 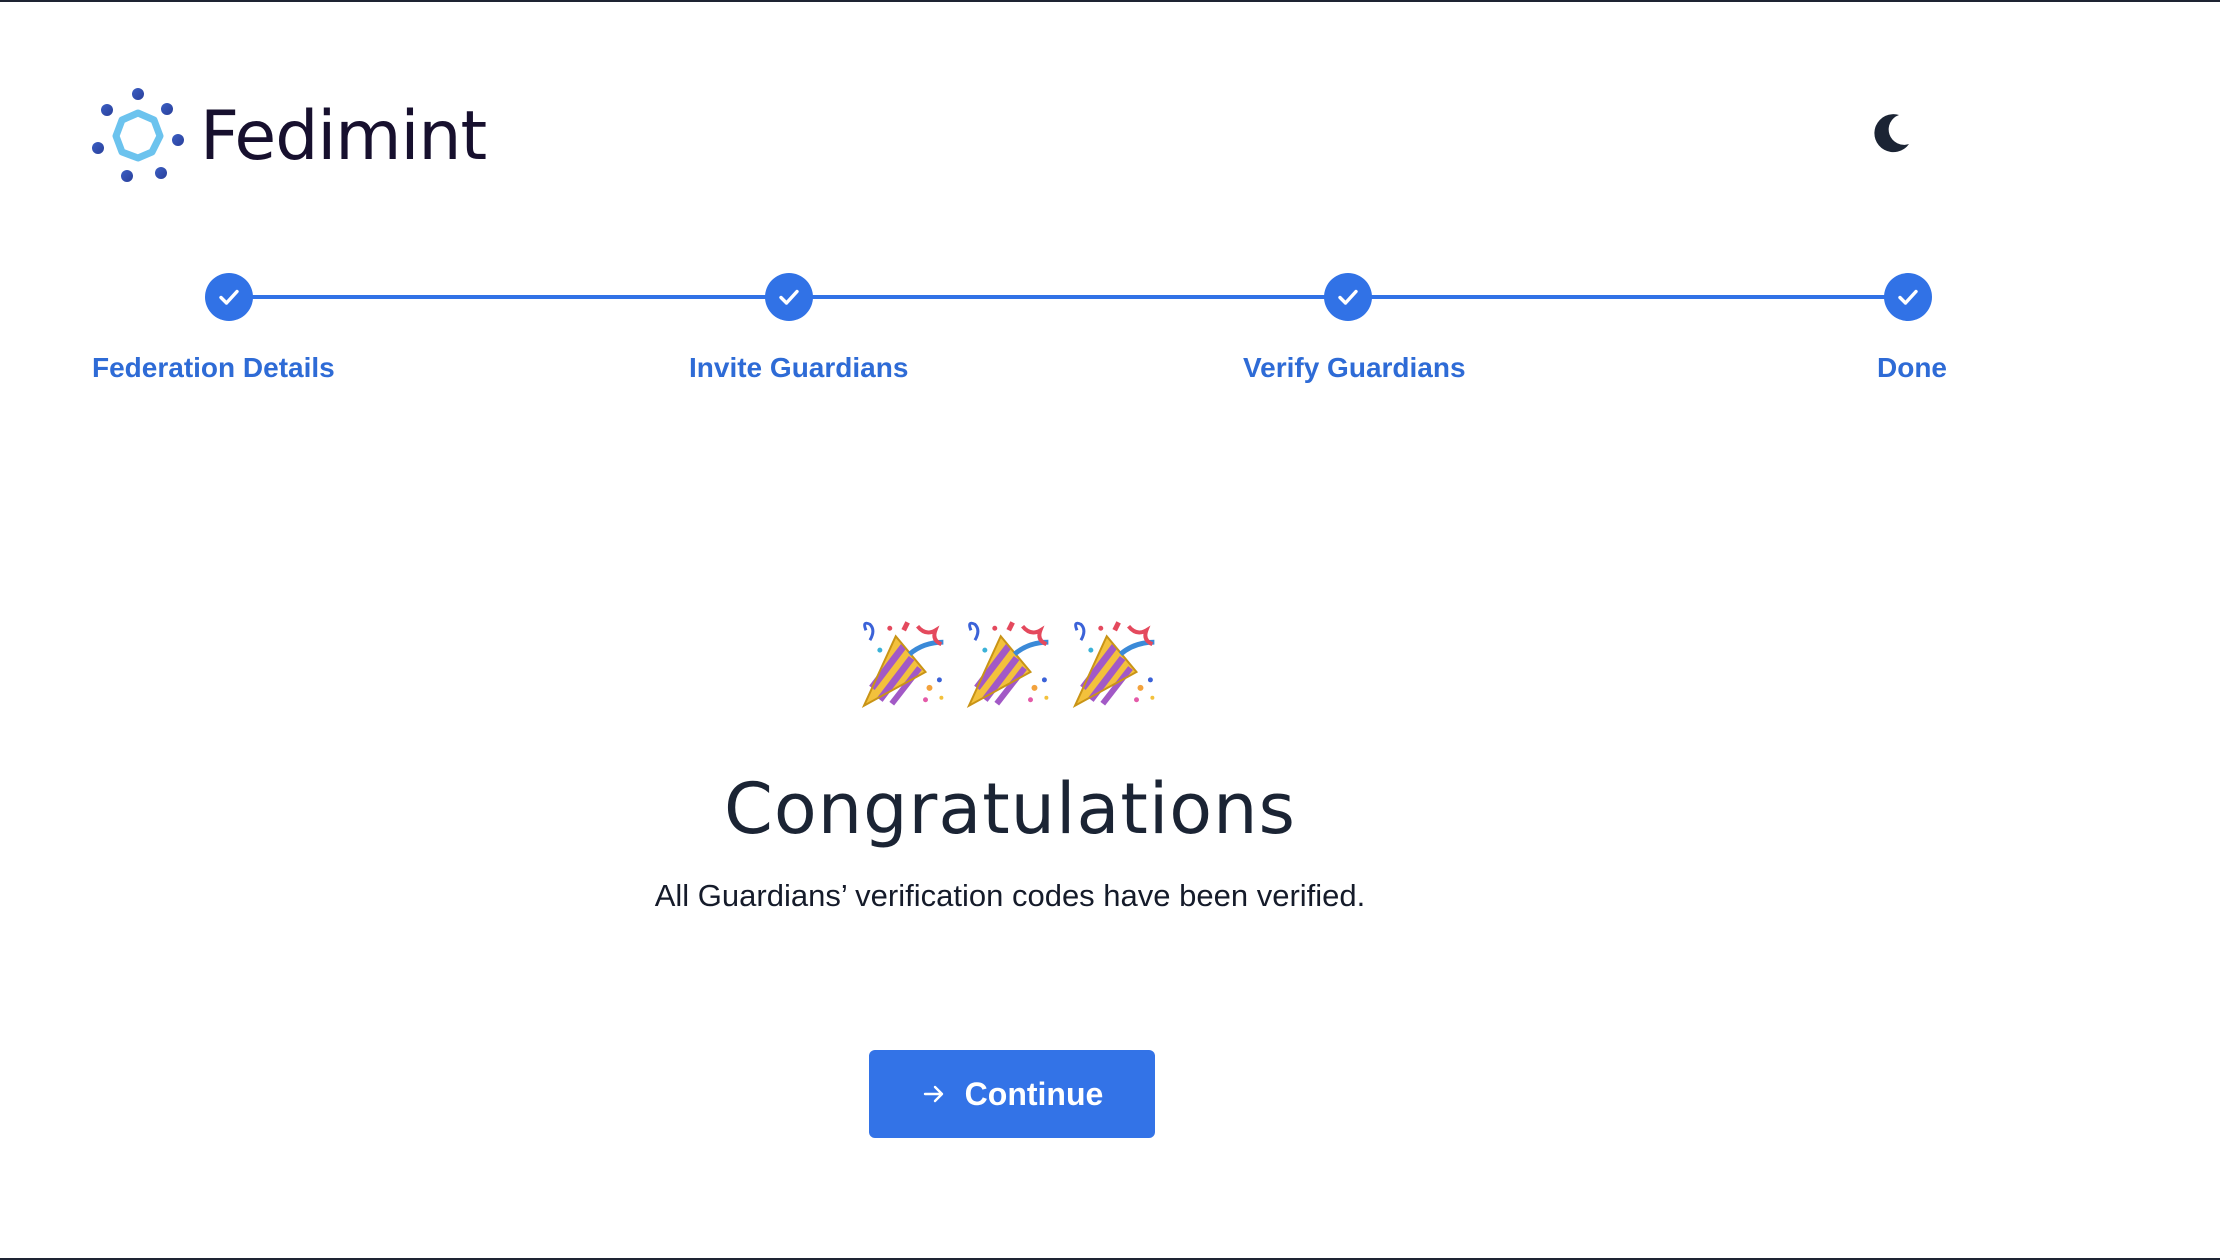 I want to click on continue-button: Continue, so click(x=1012, y=1094).